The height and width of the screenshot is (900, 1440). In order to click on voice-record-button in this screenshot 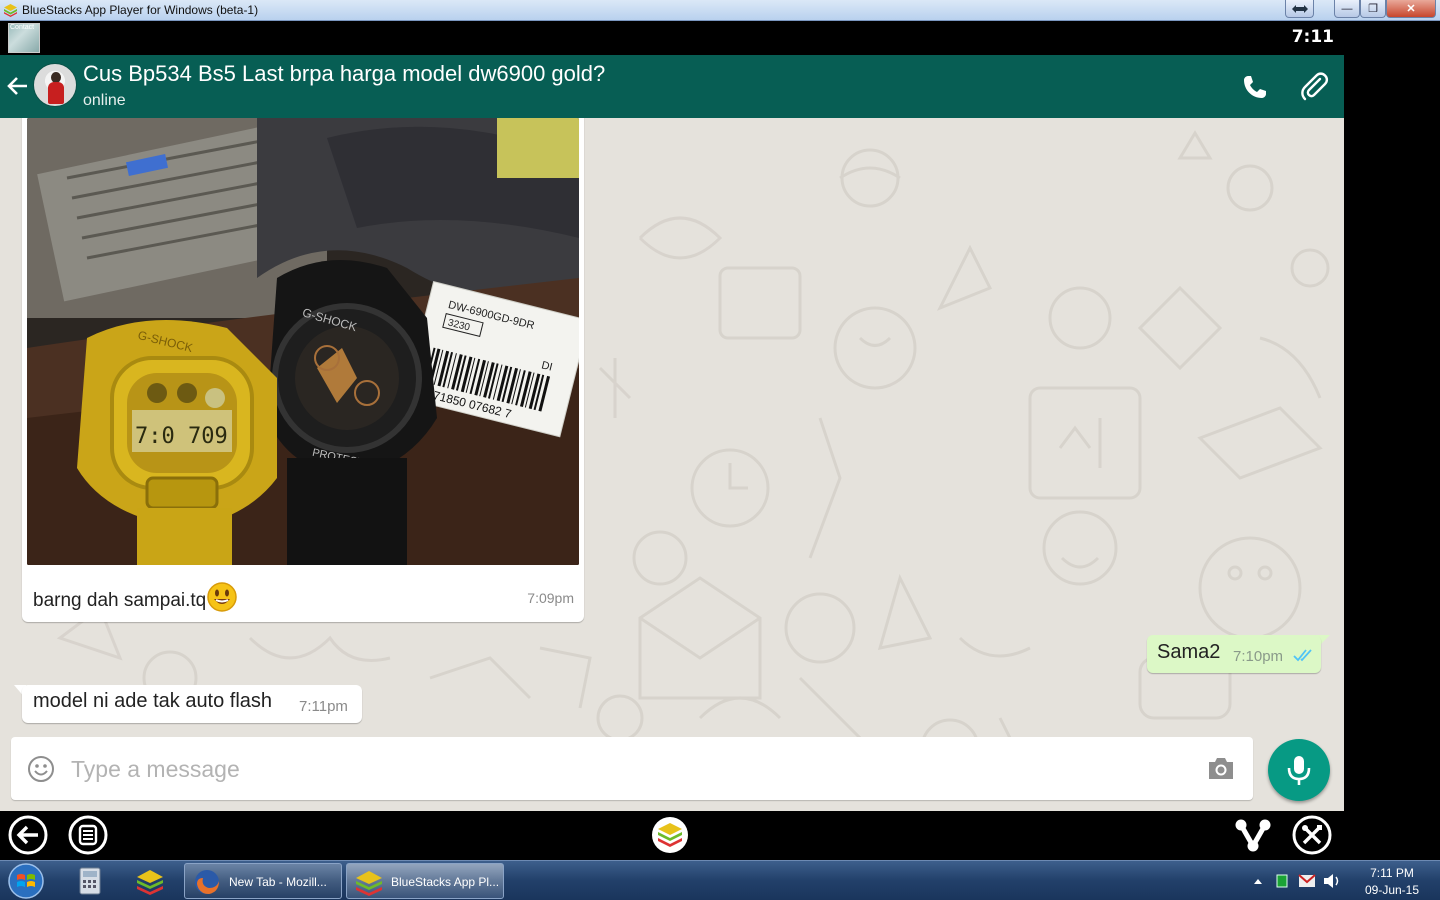, I will do `click(1299, 770)`.